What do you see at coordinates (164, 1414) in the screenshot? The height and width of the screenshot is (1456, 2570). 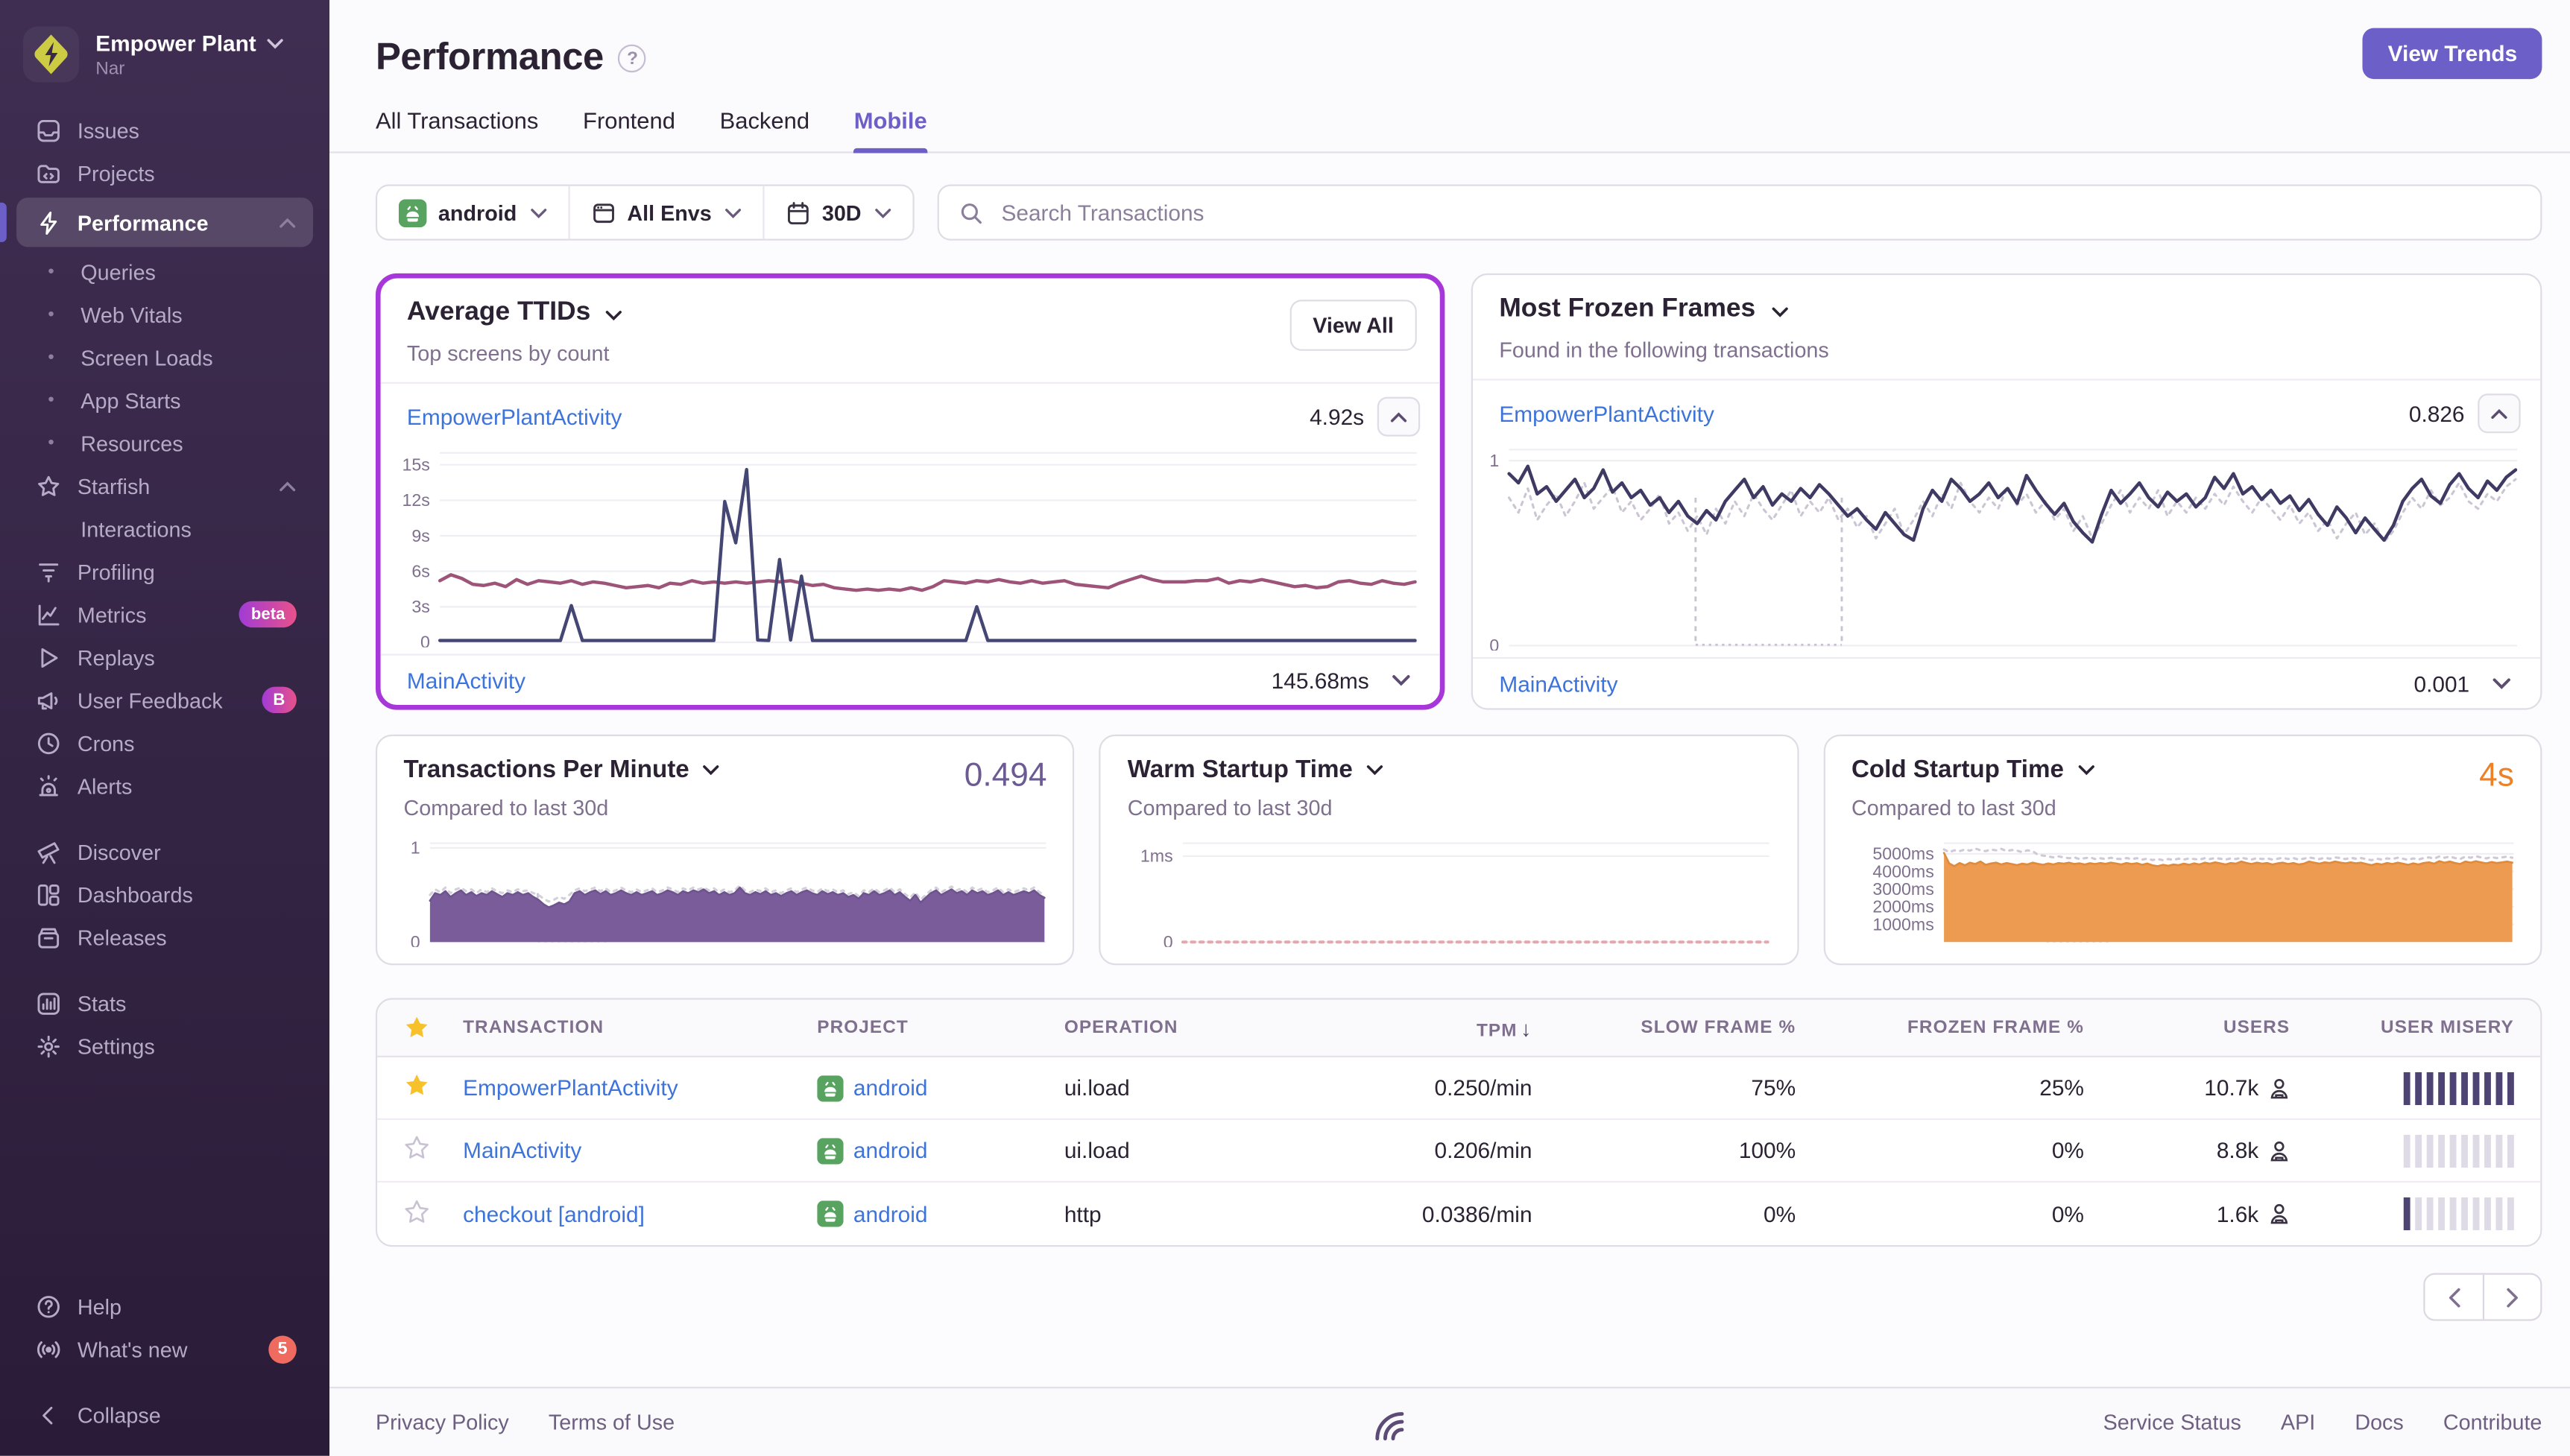 I see `sidebar-item-collapse: Collapse` at bounding box center [164, 1414].